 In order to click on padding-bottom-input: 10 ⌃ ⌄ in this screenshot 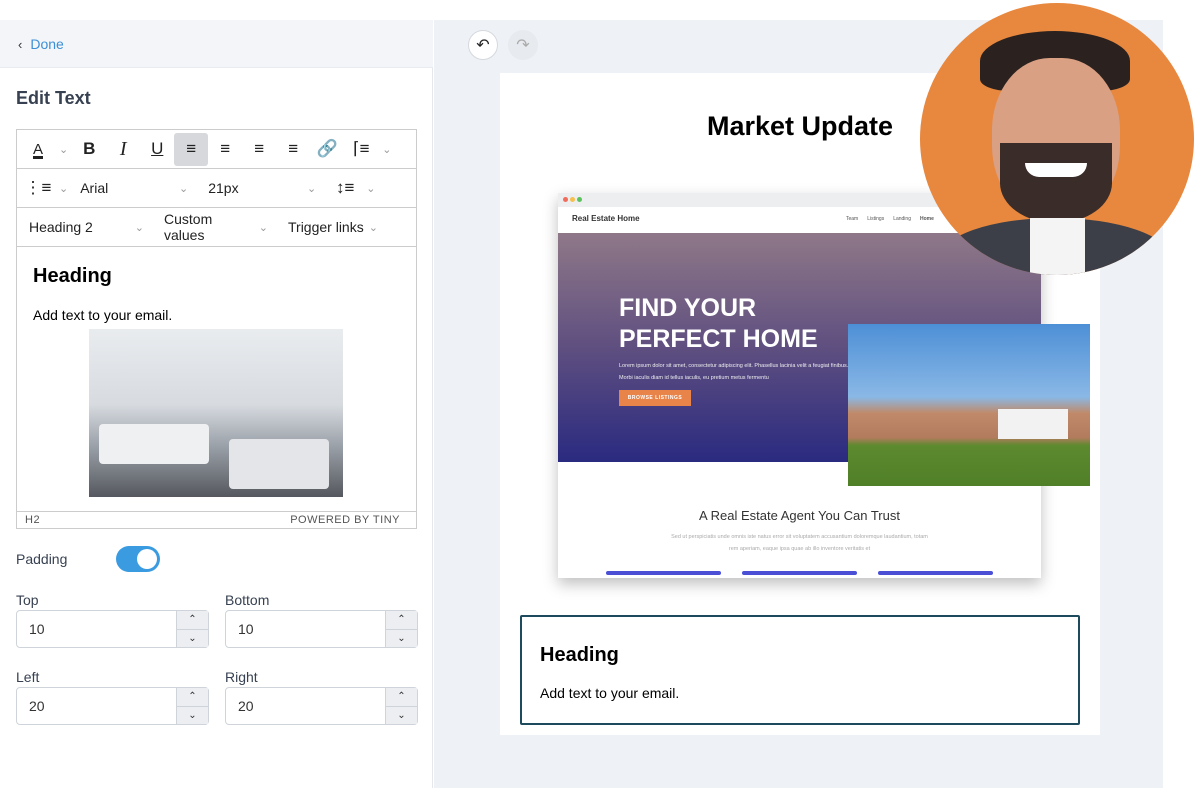, I will do `click(321, 629)`.